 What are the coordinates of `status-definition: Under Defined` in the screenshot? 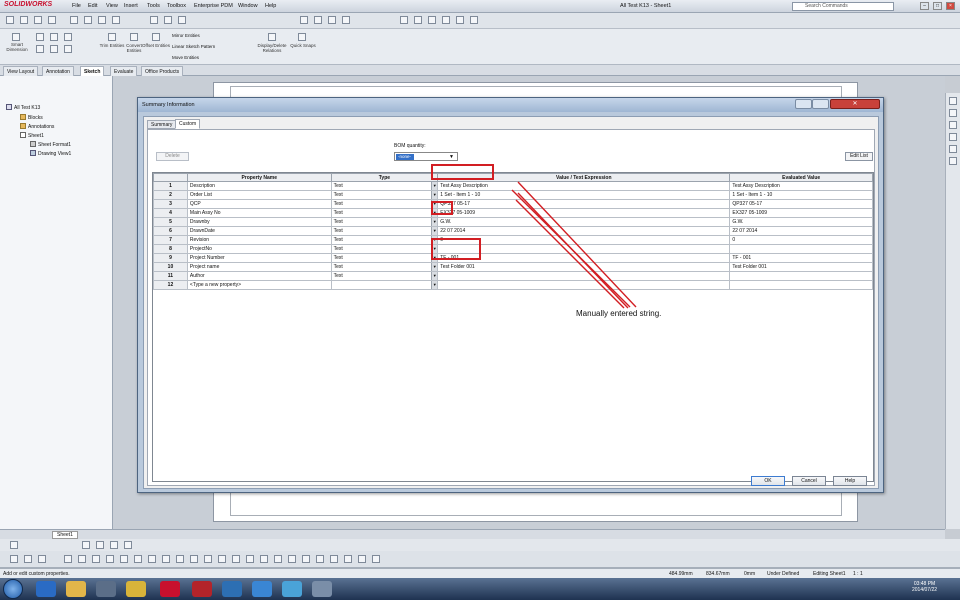 It's located at (783, 574).